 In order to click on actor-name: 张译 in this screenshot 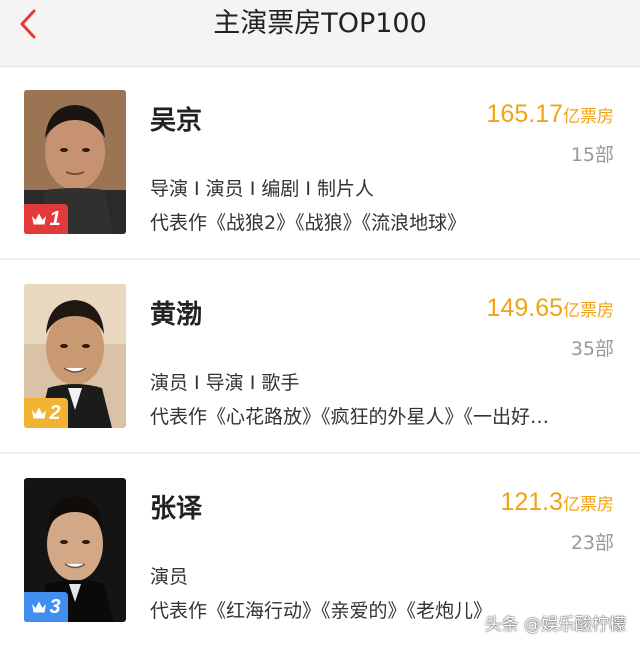, I will do `click(176, 509)`.